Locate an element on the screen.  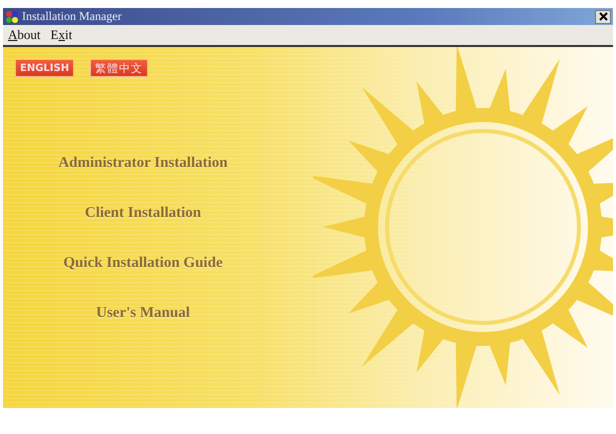
menu-item: Exit is located at coordinates (62, 35).